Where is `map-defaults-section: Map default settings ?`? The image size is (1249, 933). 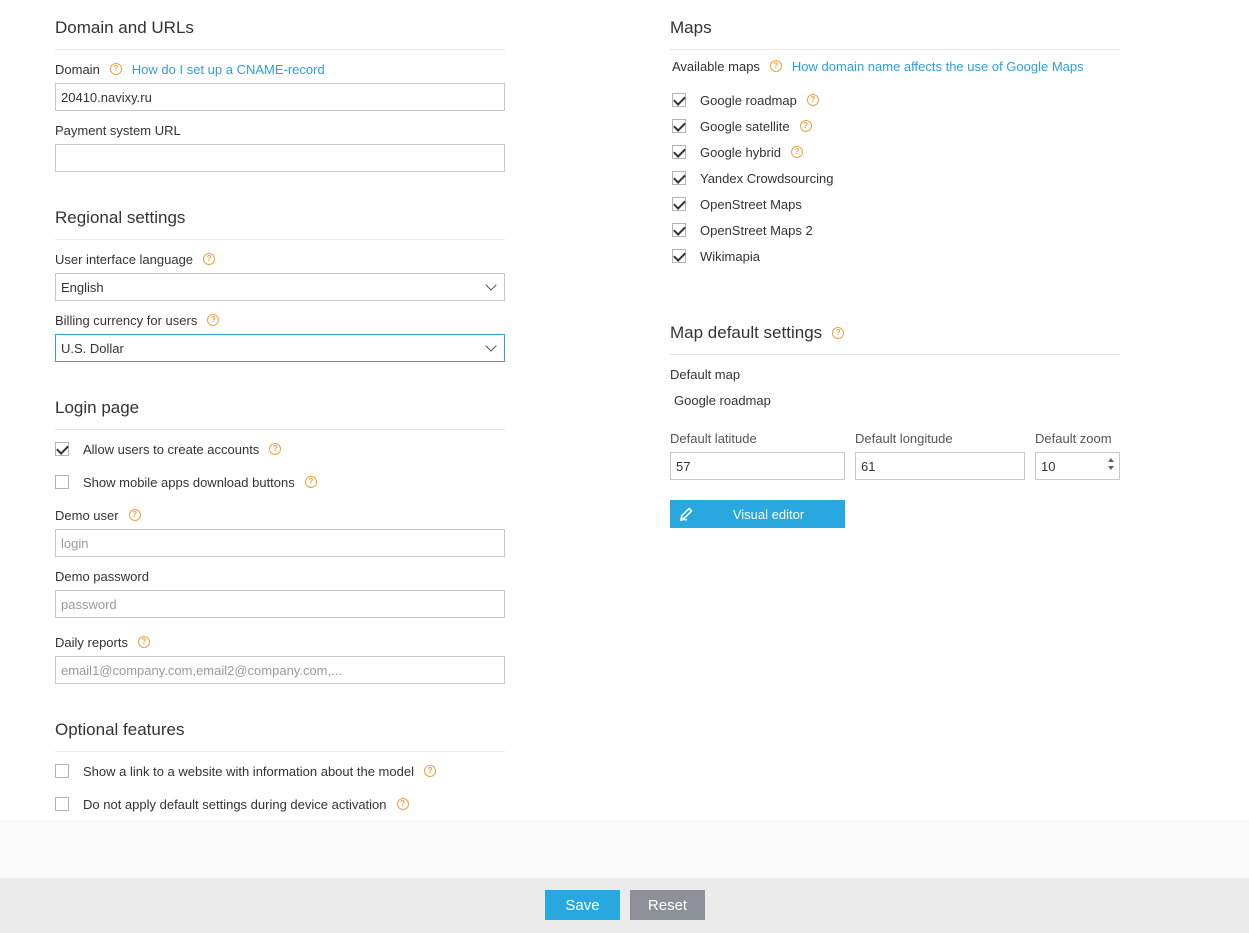
map-defaults-section: Map default settings ? is located at coordinates (895, 330).